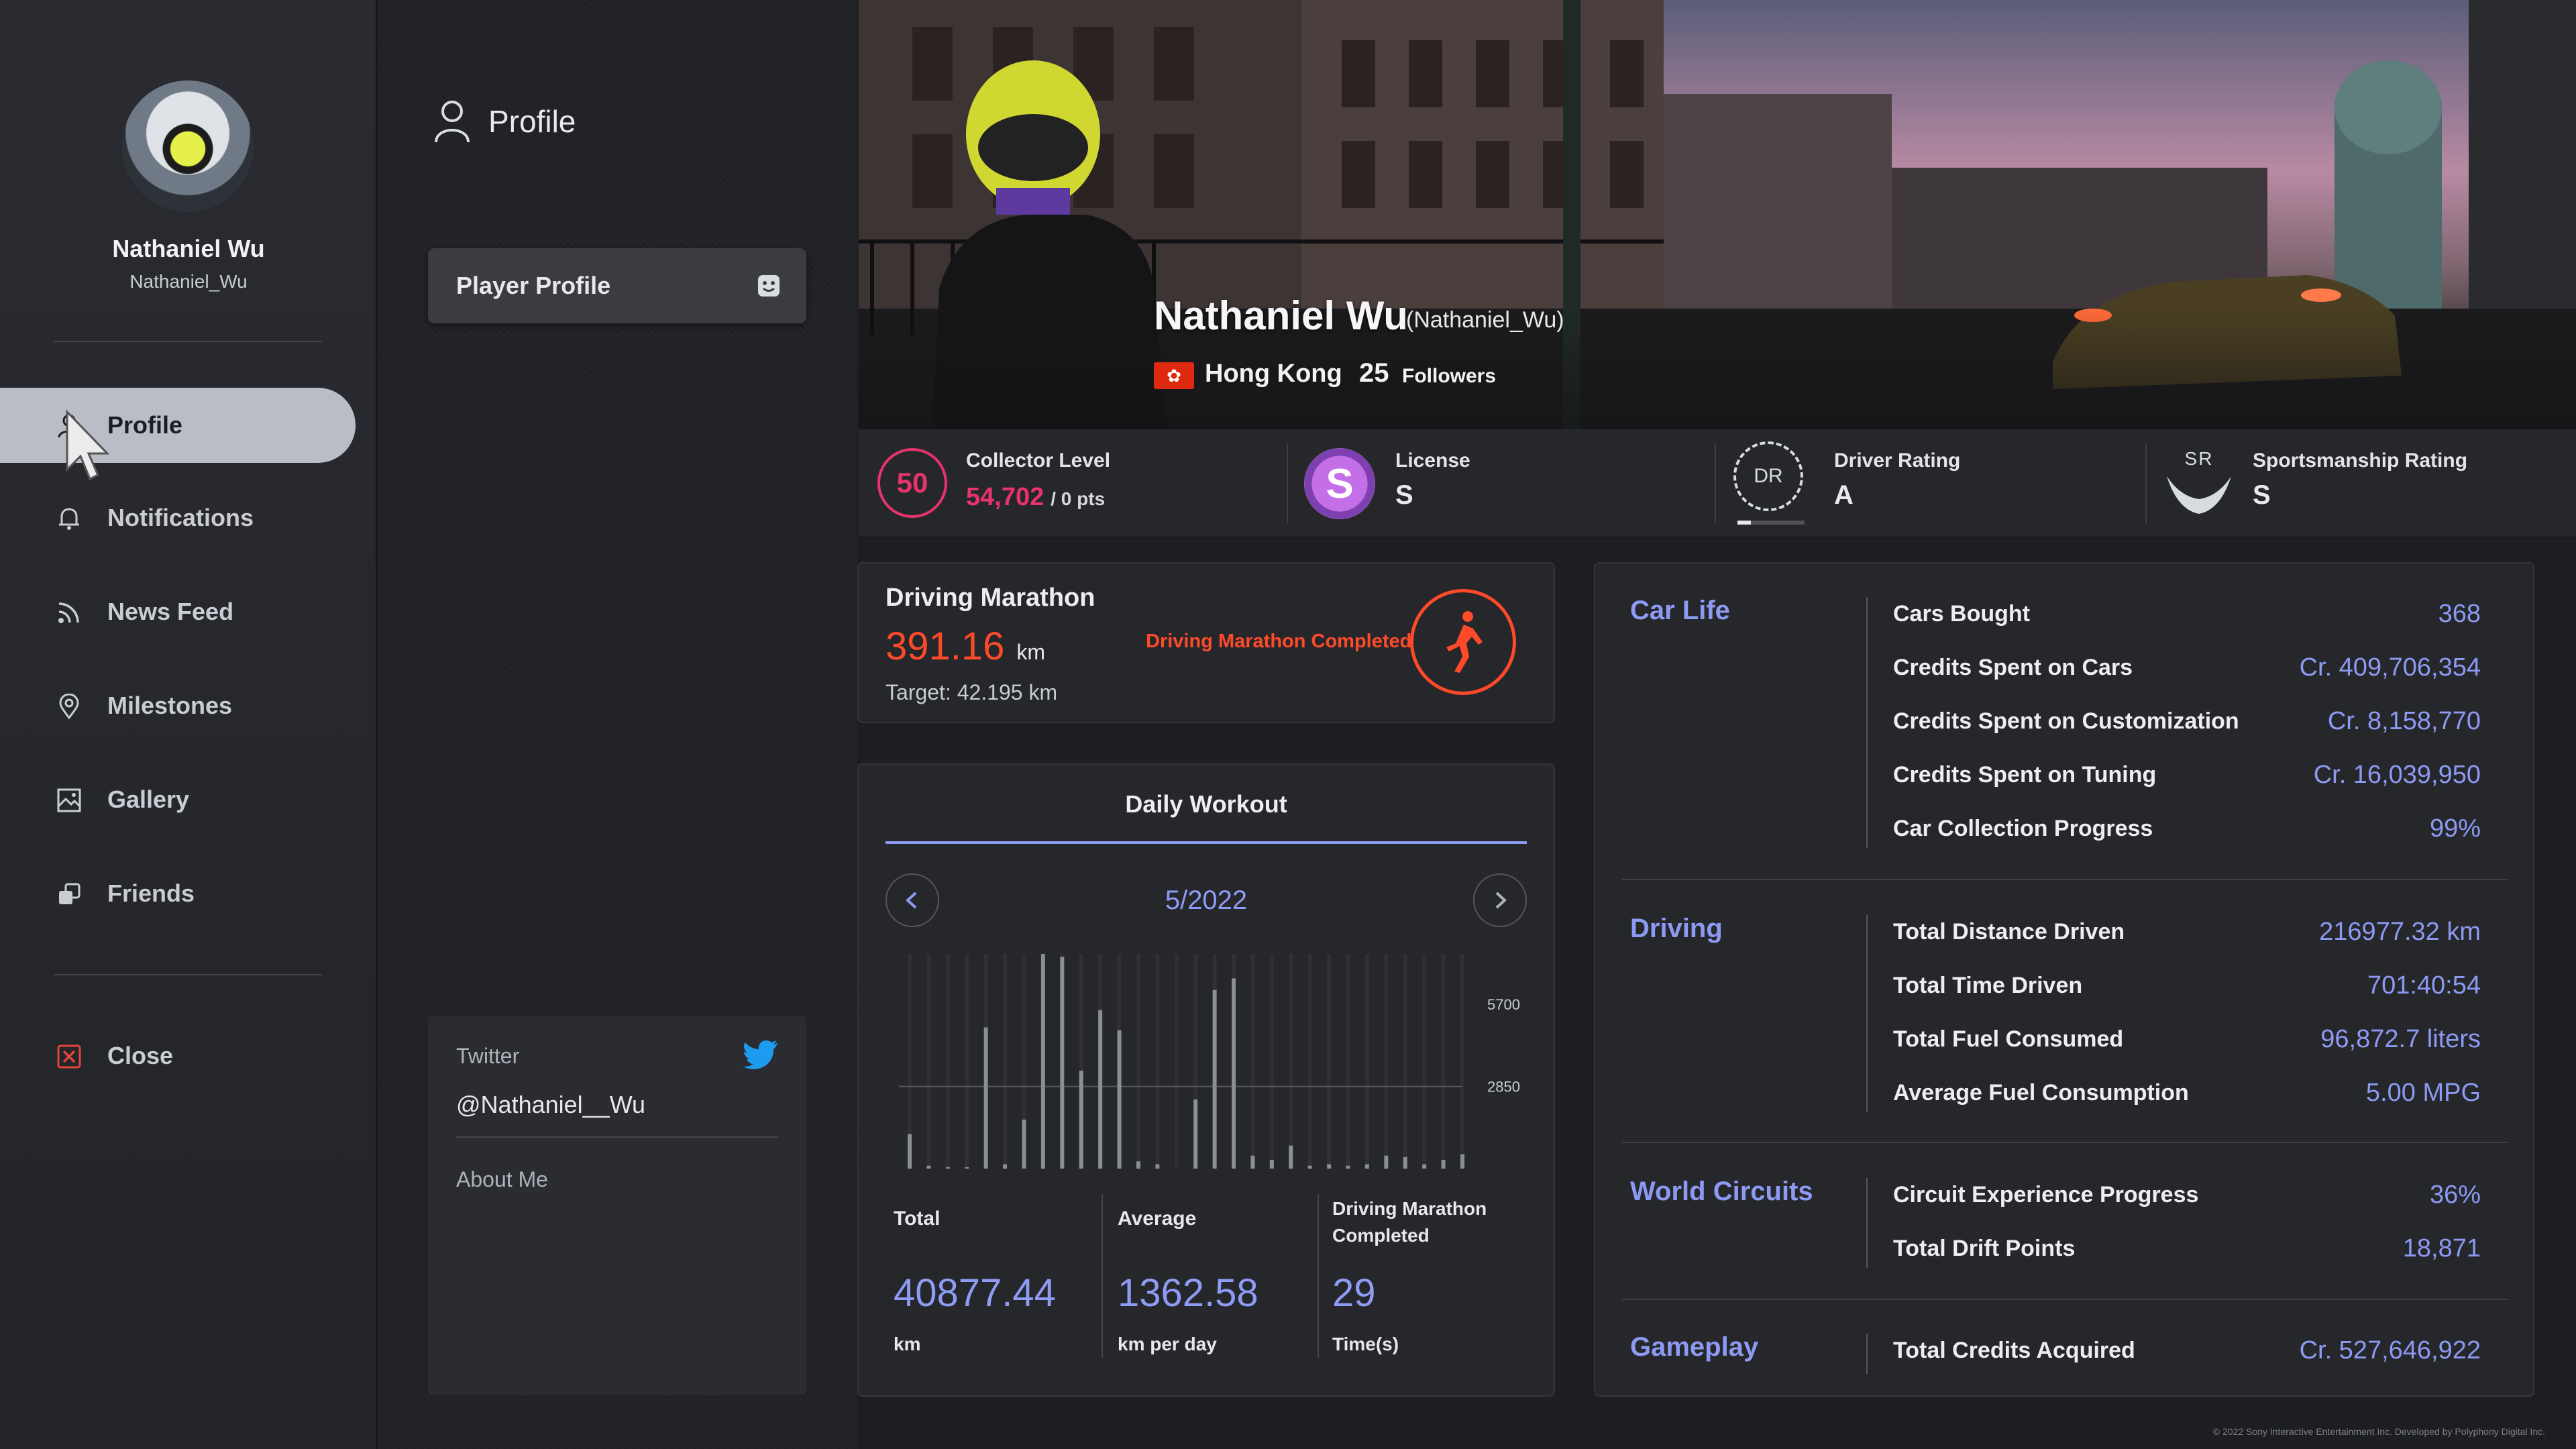 Image resolution: width=2576 pixels, height=1449 pixels. I want to click on totals-divider, so click(1318, 1276).